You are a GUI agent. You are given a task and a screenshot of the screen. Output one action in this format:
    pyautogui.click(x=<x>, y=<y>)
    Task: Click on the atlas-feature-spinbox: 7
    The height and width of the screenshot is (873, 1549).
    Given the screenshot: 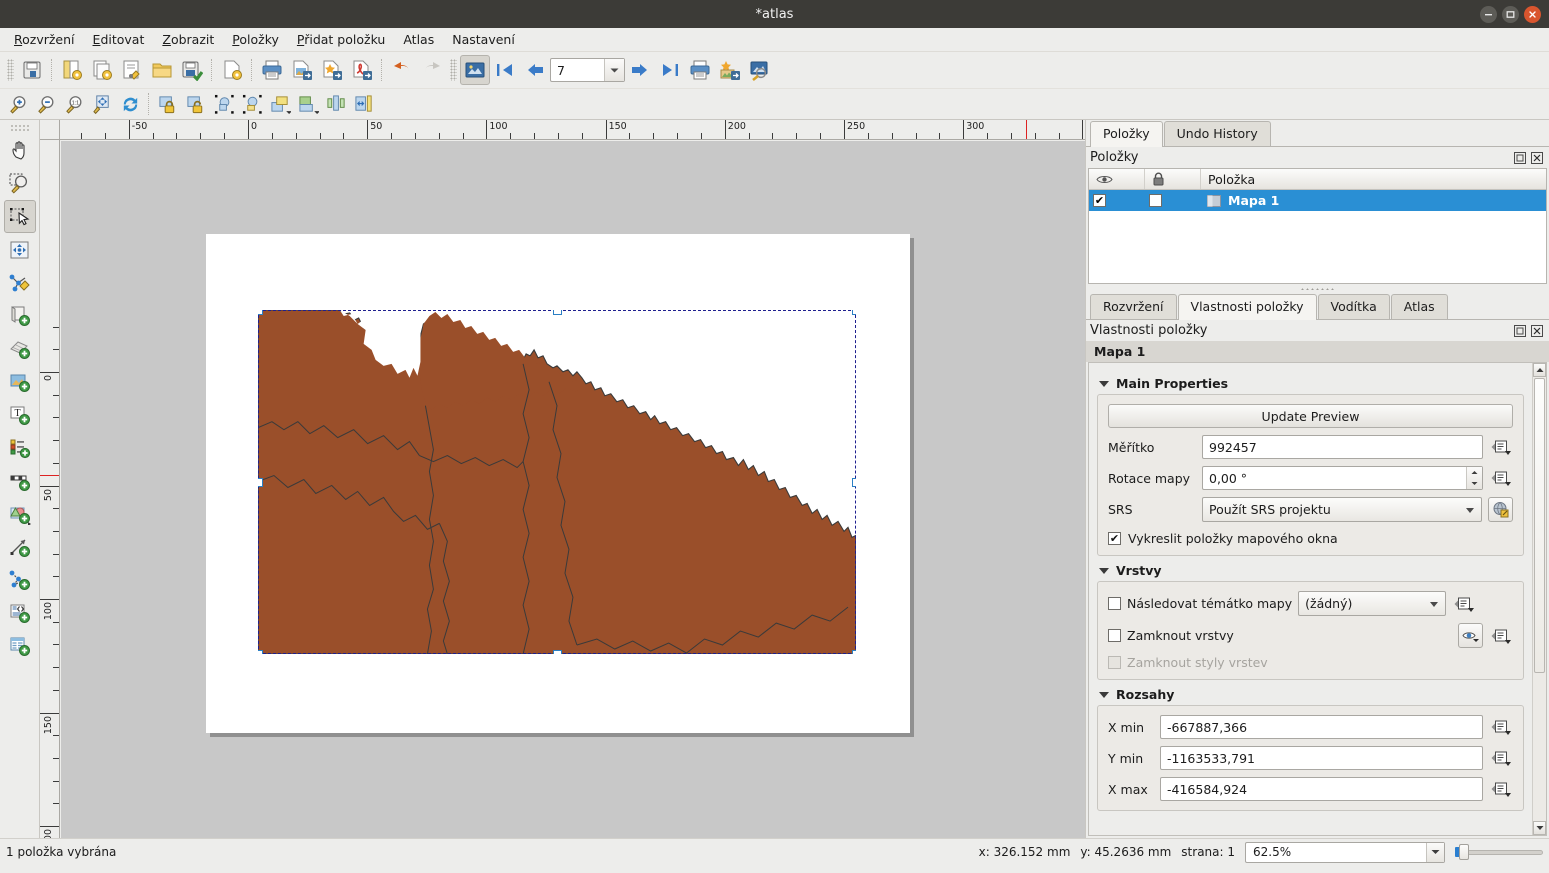 What is the action you would take?
    pyautogui.click(x=587, y=70)
    